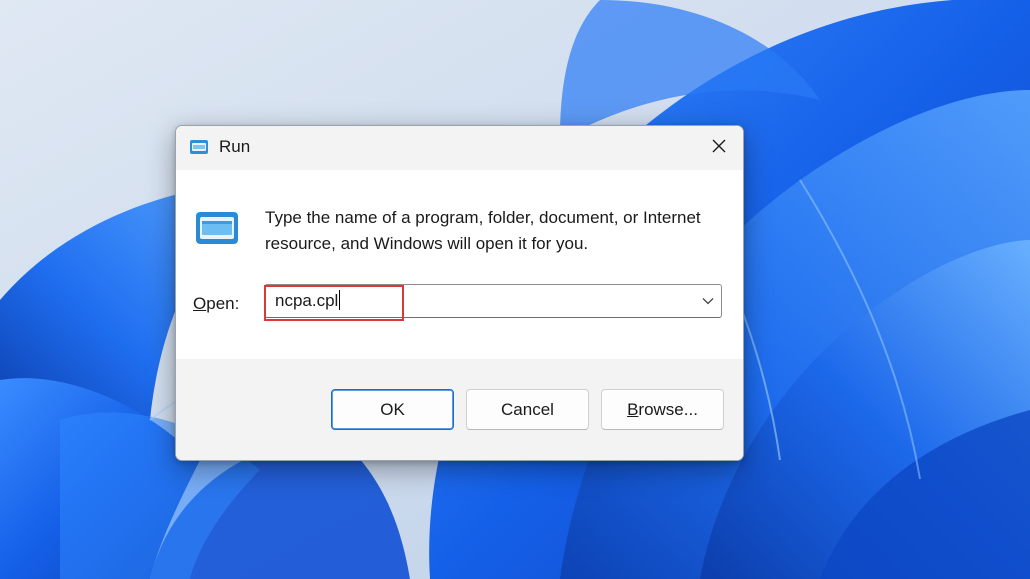 The image size is (1030, 579). I want to click on browse-accesskey: B, so click(633, 409).